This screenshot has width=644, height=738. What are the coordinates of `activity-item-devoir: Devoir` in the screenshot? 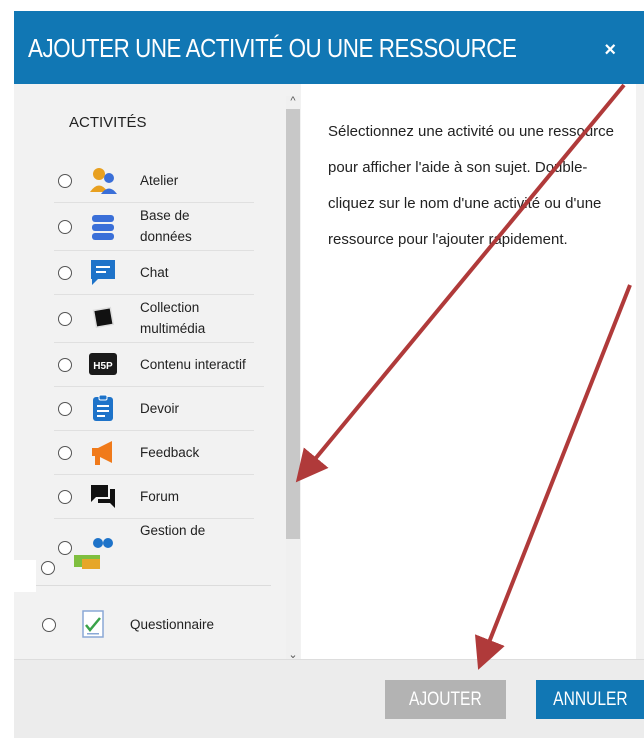 It's located at (154, 409).